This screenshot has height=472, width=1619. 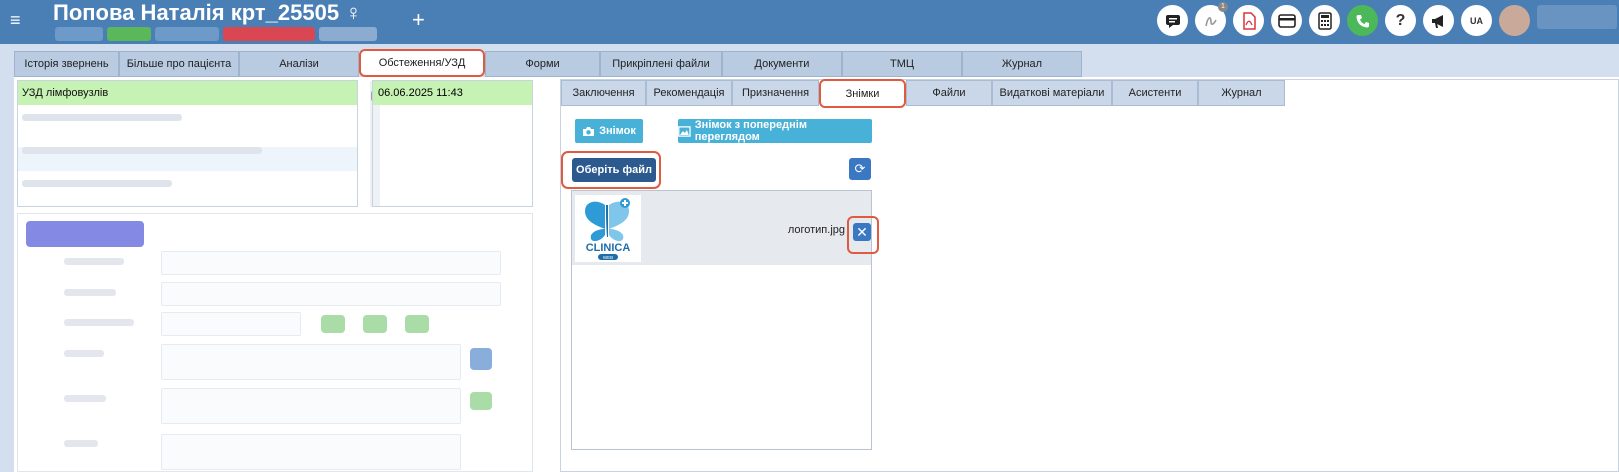 I want to click on delete-icon: ✕, so click(x=862, y=232).